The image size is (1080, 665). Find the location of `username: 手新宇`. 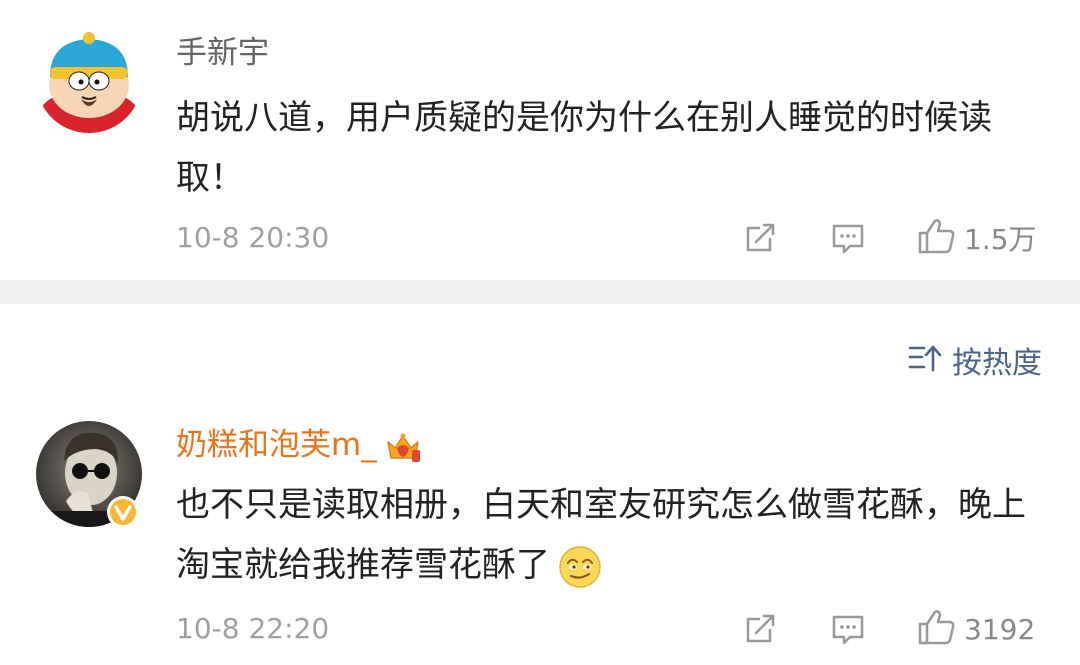

username: 手新宇 is located at coordinates (222, 53).